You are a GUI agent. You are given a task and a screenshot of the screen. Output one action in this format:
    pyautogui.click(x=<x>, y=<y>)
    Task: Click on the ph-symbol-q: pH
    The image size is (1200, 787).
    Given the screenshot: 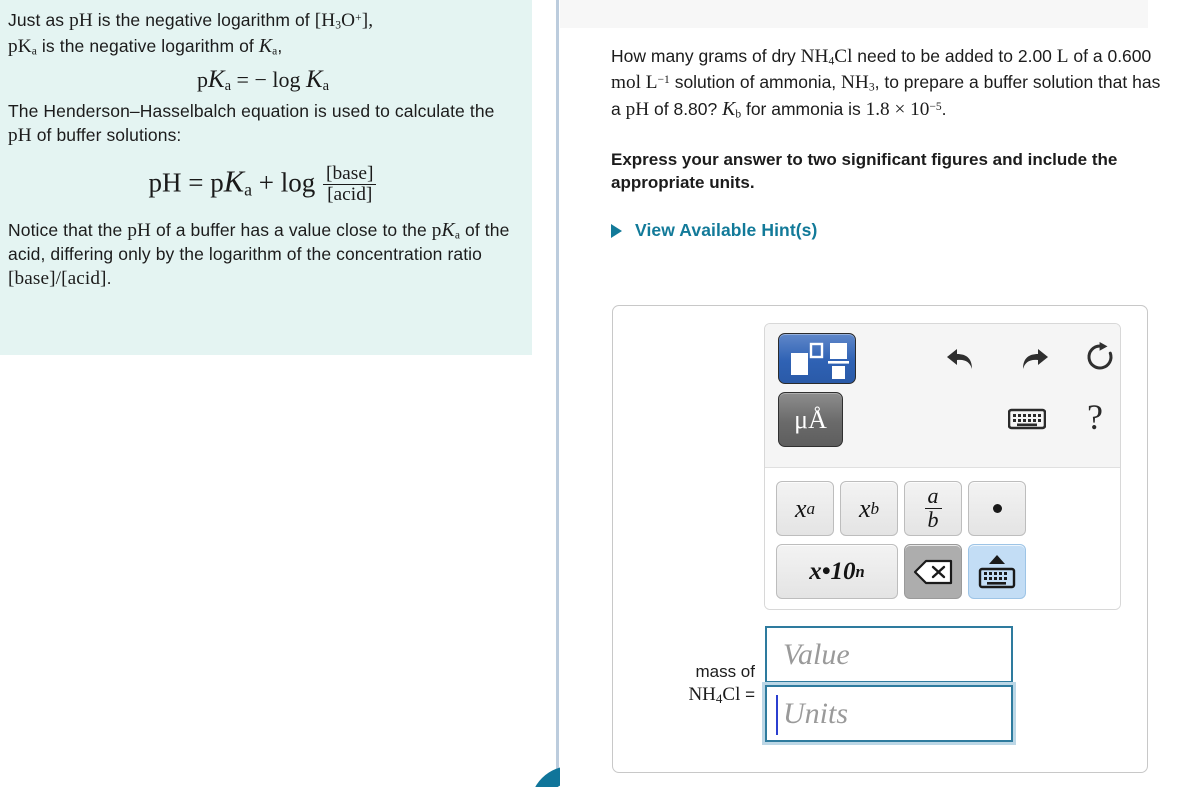 What is the action you would take?
    pyautogui.click(x=637, y=110)
    